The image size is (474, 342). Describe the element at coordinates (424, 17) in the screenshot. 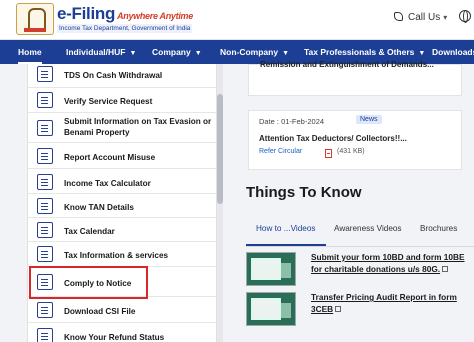

I see `call-us-label: Call Us` at that location.